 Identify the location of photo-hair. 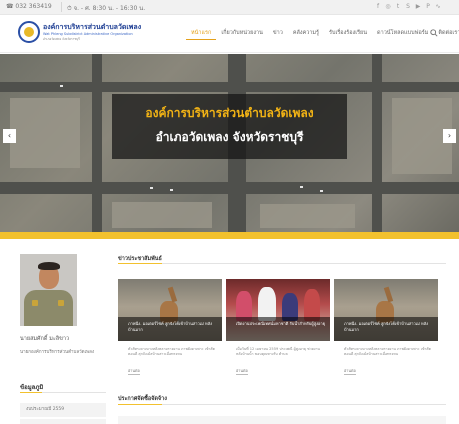
(49, 266).